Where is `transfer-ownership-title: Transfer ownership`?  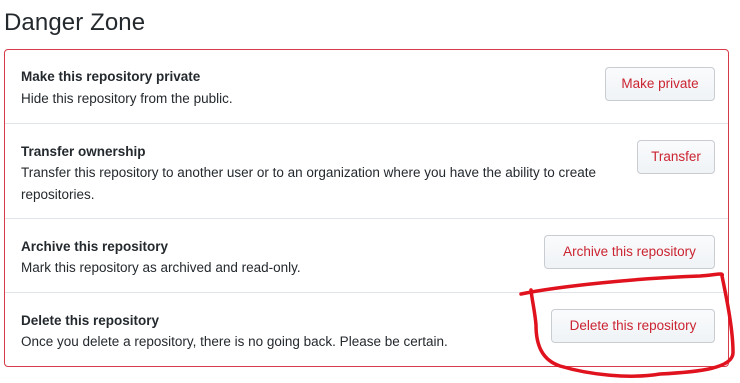
transfer-ownership-title: Transfer ownership is located at coordinates (83, 151).